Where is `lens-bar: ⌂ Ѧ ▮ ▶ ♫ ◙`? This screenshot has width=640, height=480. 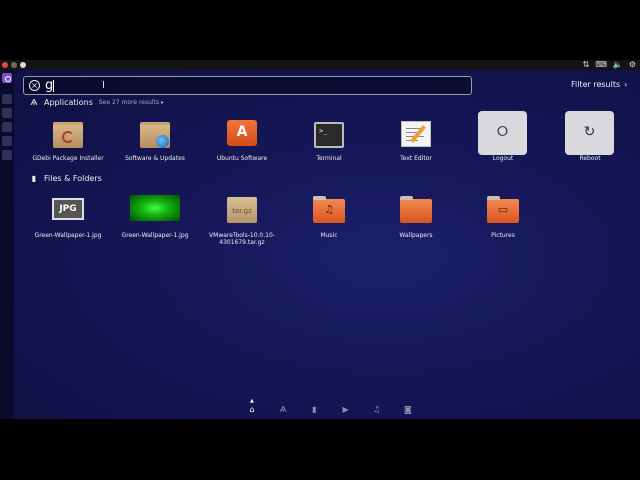
lens-bar: ⌂ Ѧ ▮ ▶ ♫ ◙ is located at coordinates (330, 409).